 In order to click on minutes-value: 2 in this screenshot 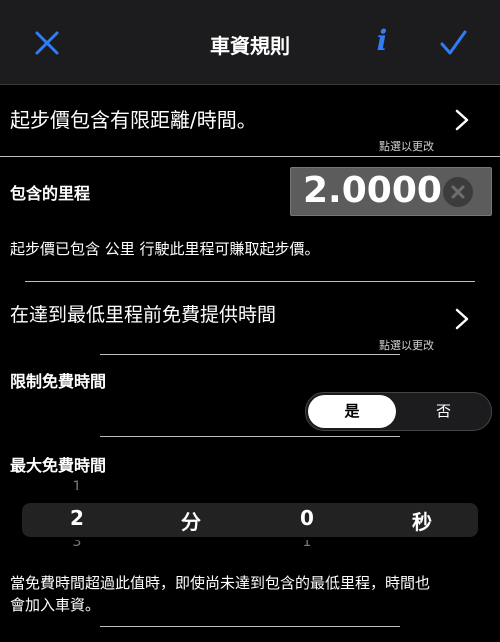, I will do `click(77, 518)`.